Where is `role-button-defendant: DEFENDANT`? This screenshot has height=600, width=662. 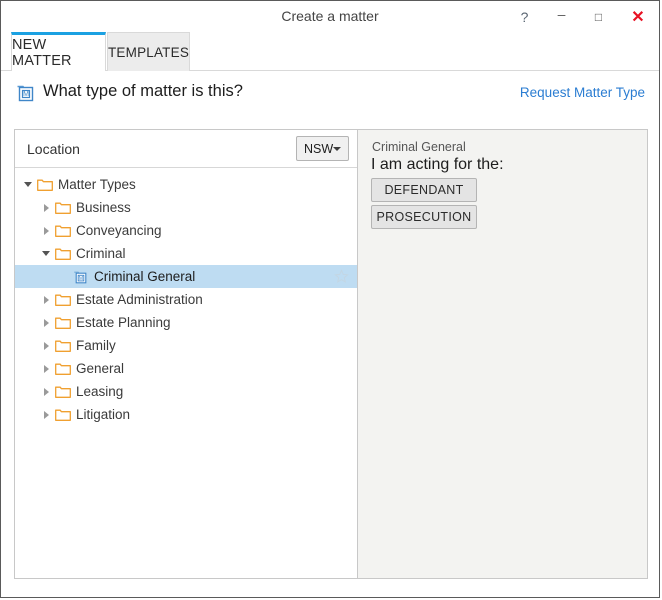 role-button-defendant: DEFENDANT is located at coordinates (424, 190).